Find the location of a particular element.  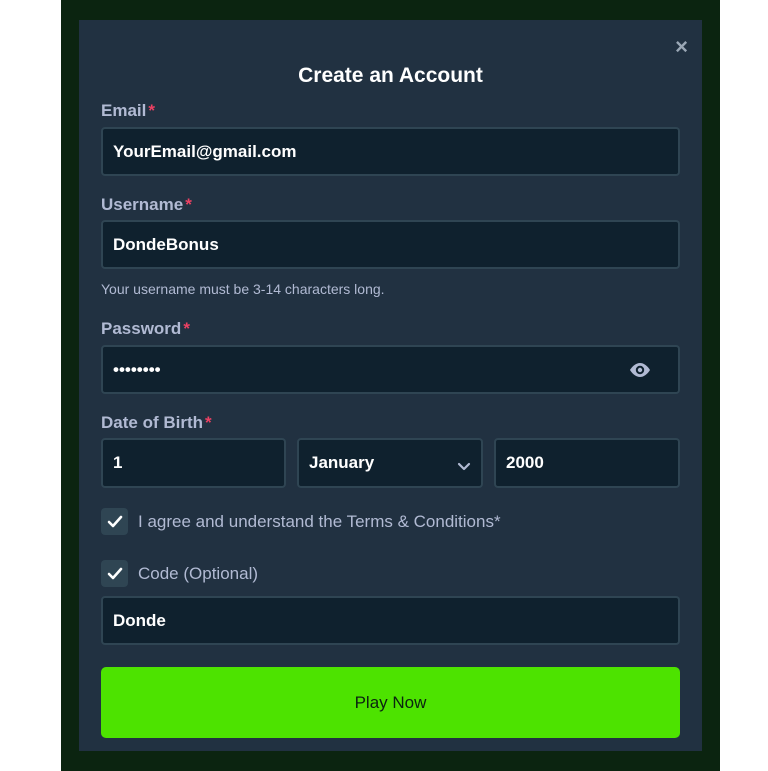

dob-year-field: 2000 is located at coordinates (587, 463).